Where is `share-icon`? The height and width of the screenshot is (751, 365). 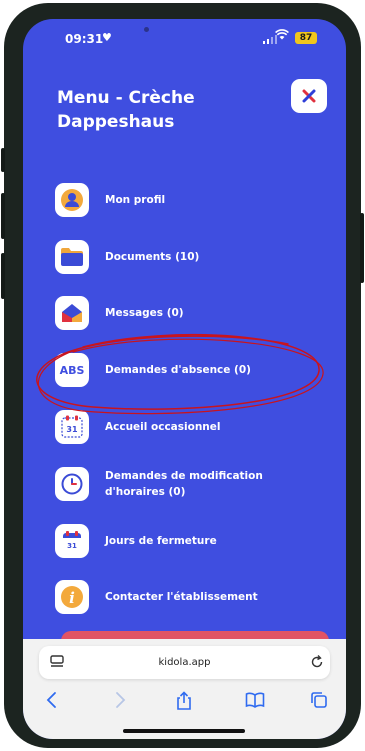
share-icon is located at coordinates (184, 703).